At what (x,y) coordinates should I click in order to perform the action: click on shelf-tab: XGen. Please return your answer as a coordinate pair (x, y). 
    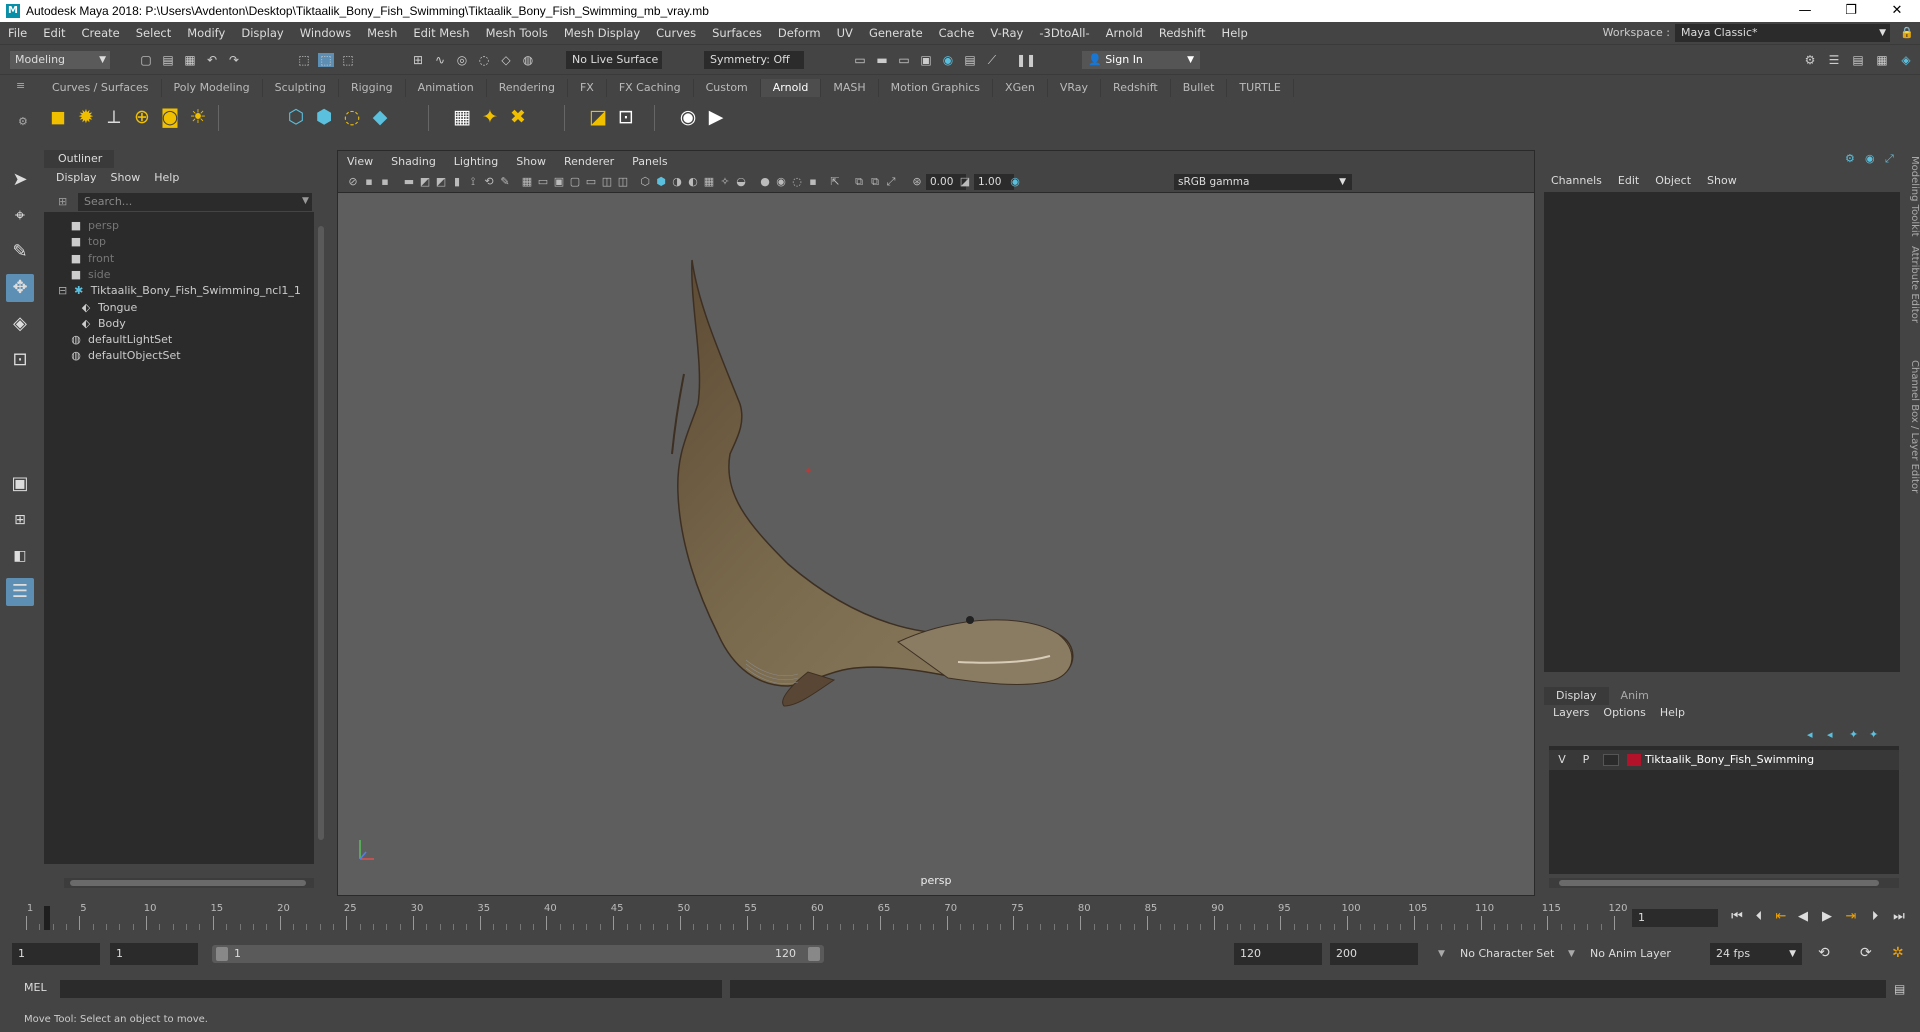
    Looking at the image, I should click on (1020, 88).